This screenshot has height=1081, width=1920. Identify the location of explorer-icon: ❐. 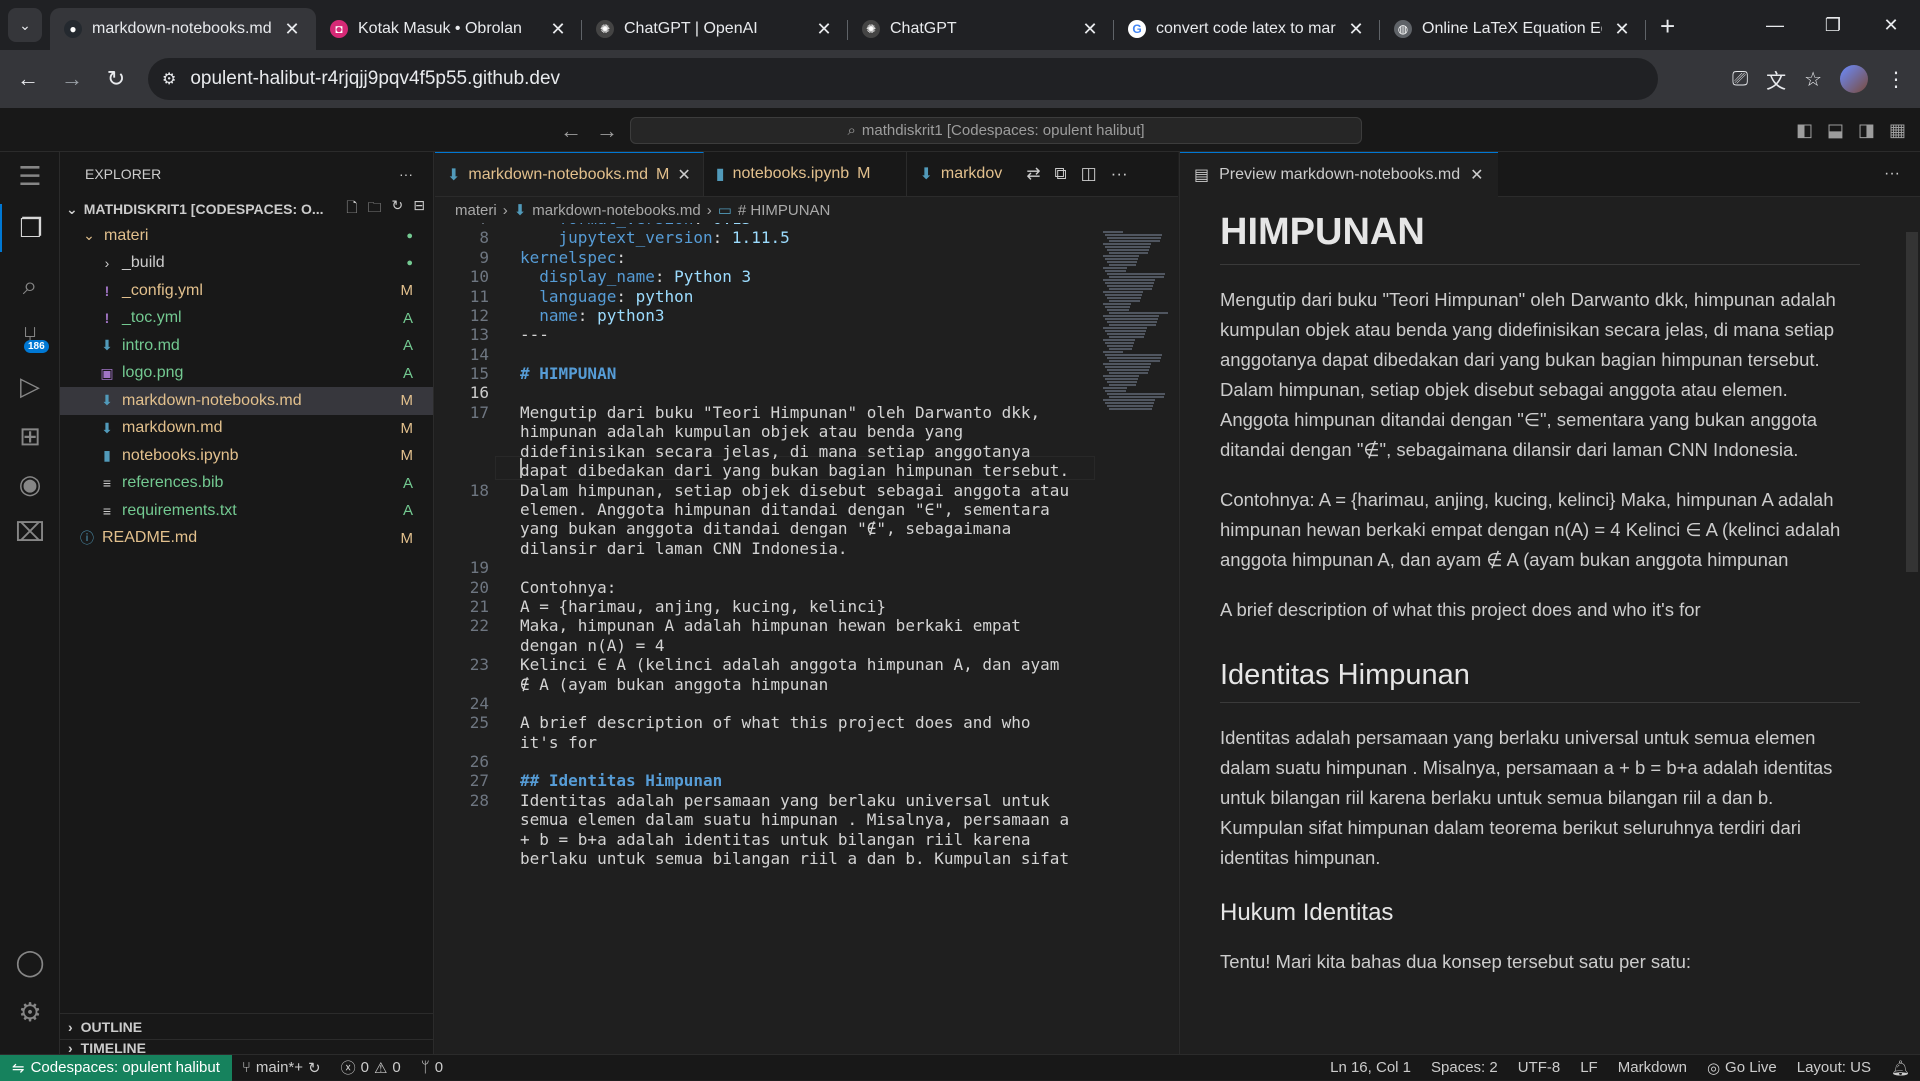
(30, 228).